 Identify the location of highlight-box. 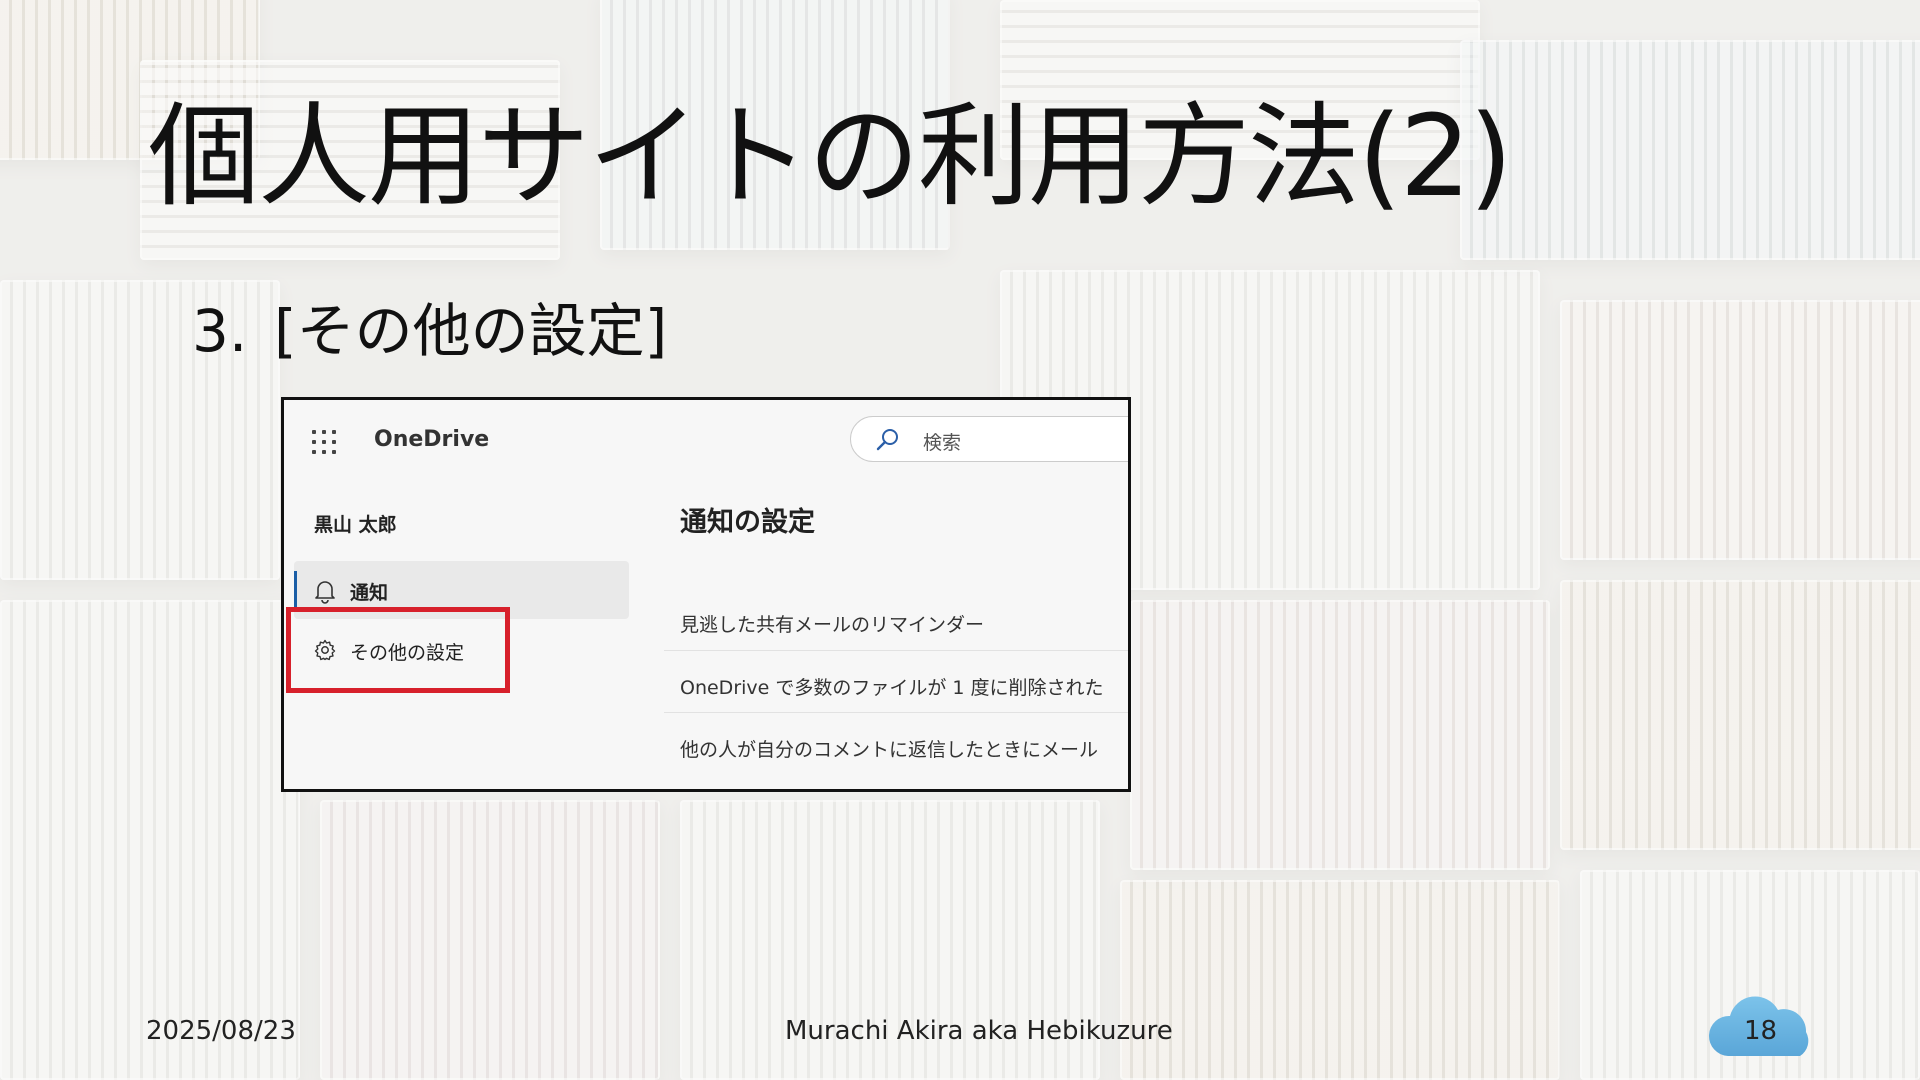
(398, 650).